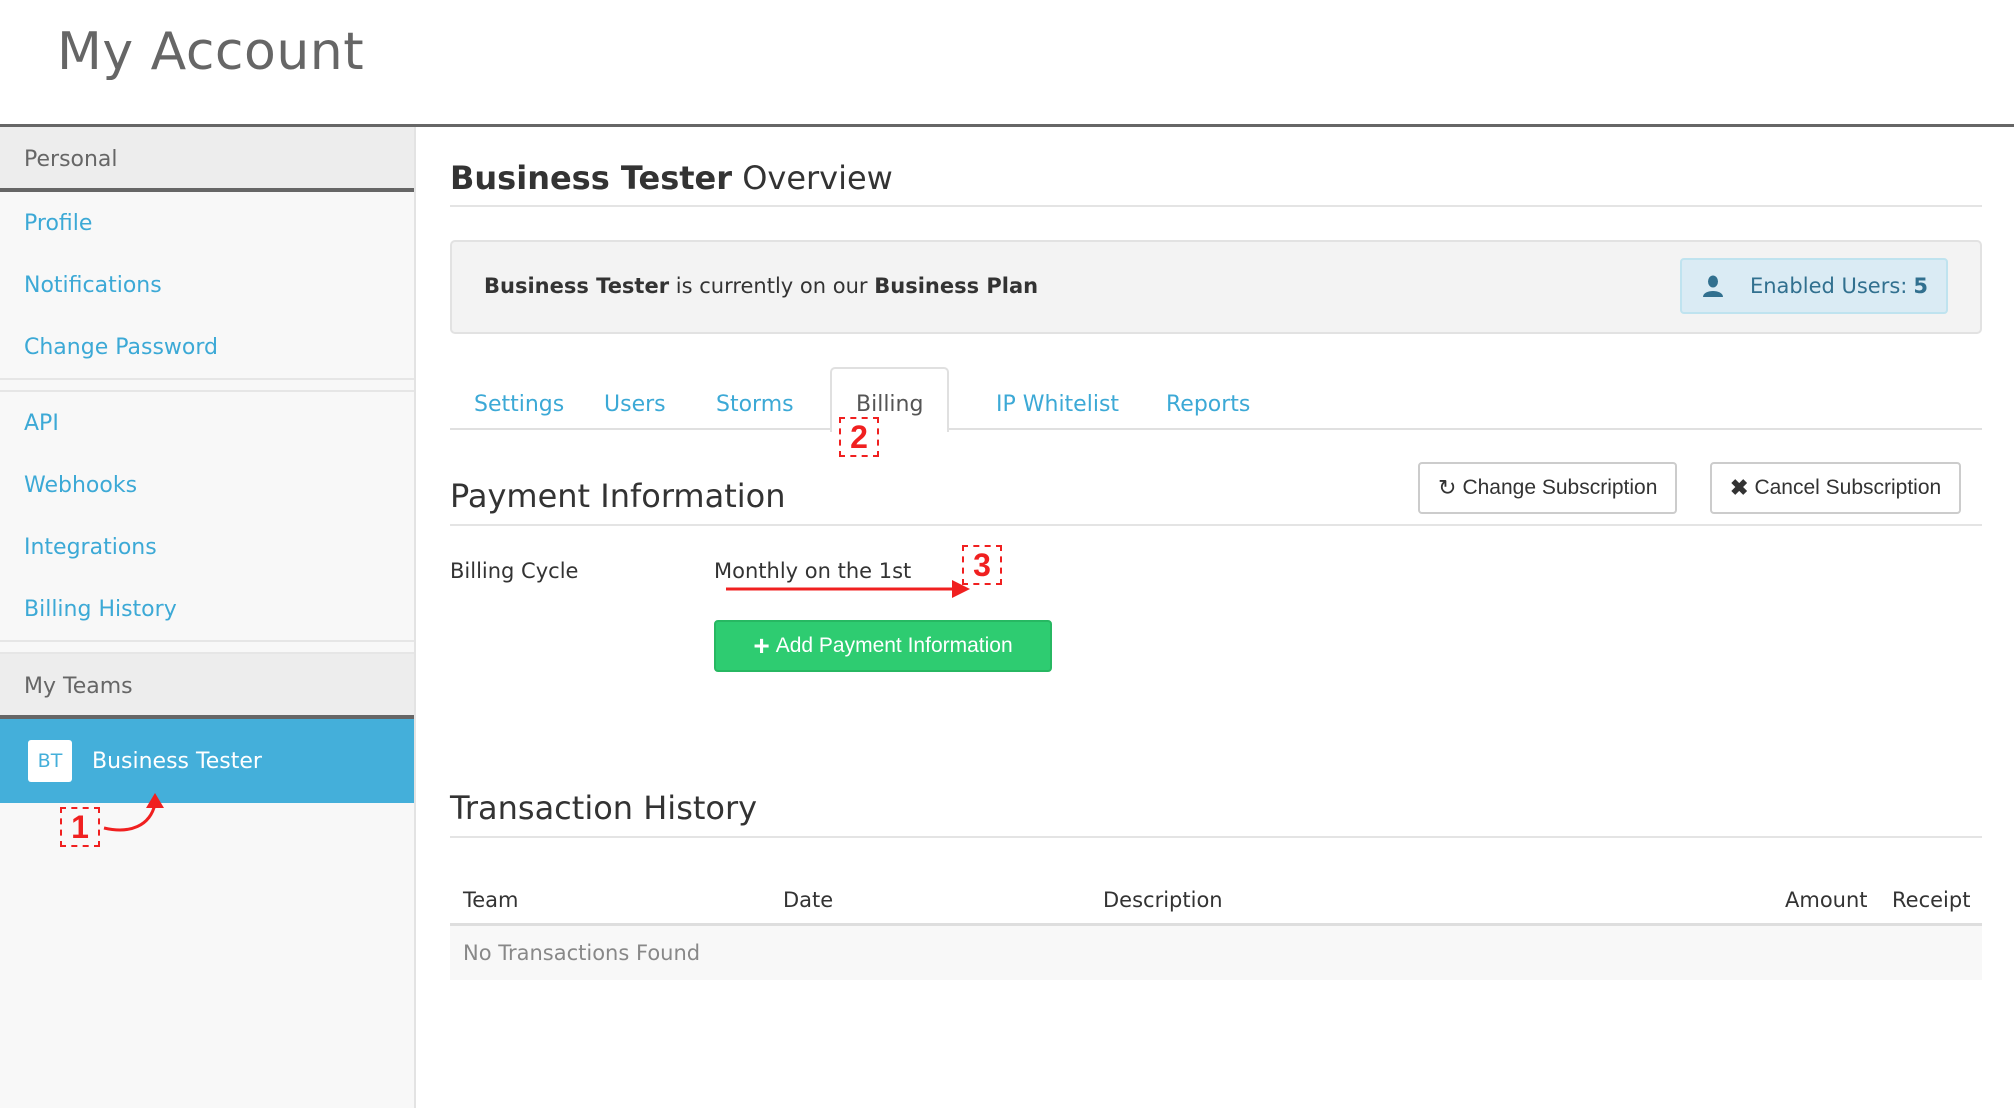 The width and height of the screenshot is (2014, 1108). I want to click on annotation-number: 3, so click(982, 564).